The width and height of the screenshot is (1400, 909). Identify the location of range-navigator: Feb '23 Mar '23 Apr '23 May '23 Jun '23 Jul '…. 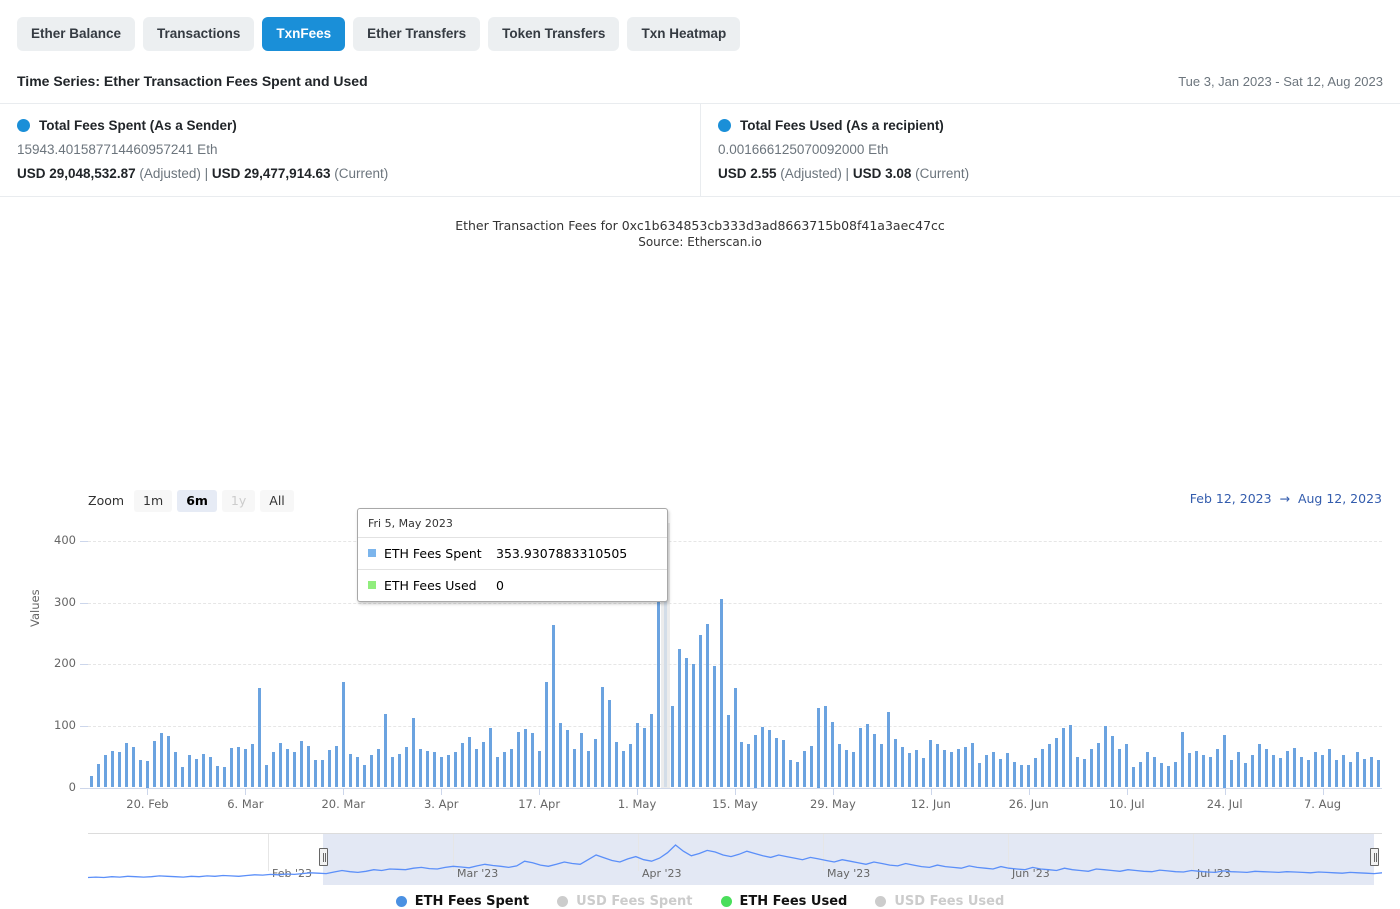
(735, 858).